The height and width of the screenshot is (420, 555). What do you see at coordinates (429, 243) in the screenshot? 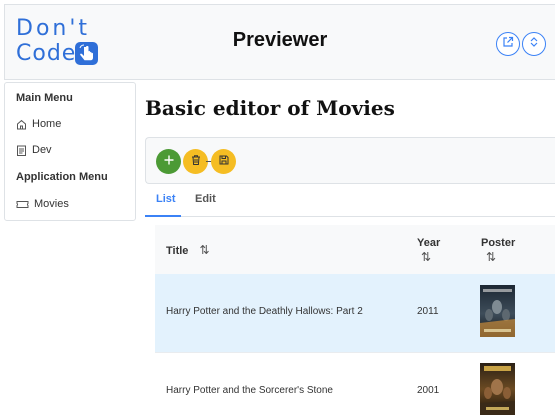
I see `column-label: Year` at bounding box center [429, 243].